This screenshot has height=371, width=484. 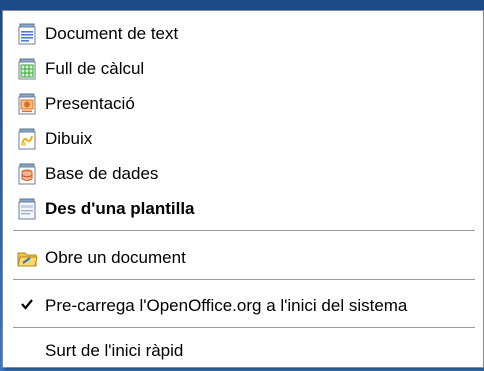 I want to click on menu-item-label: Document de text, so click(x=112, y=33).